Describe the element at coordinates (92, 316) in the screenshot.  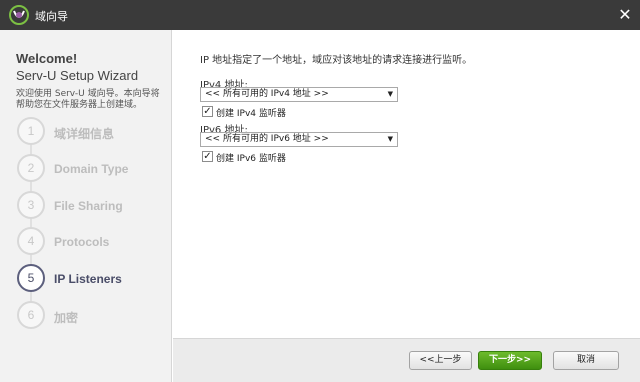
I see `step-encryption: 6 加密` at that location.